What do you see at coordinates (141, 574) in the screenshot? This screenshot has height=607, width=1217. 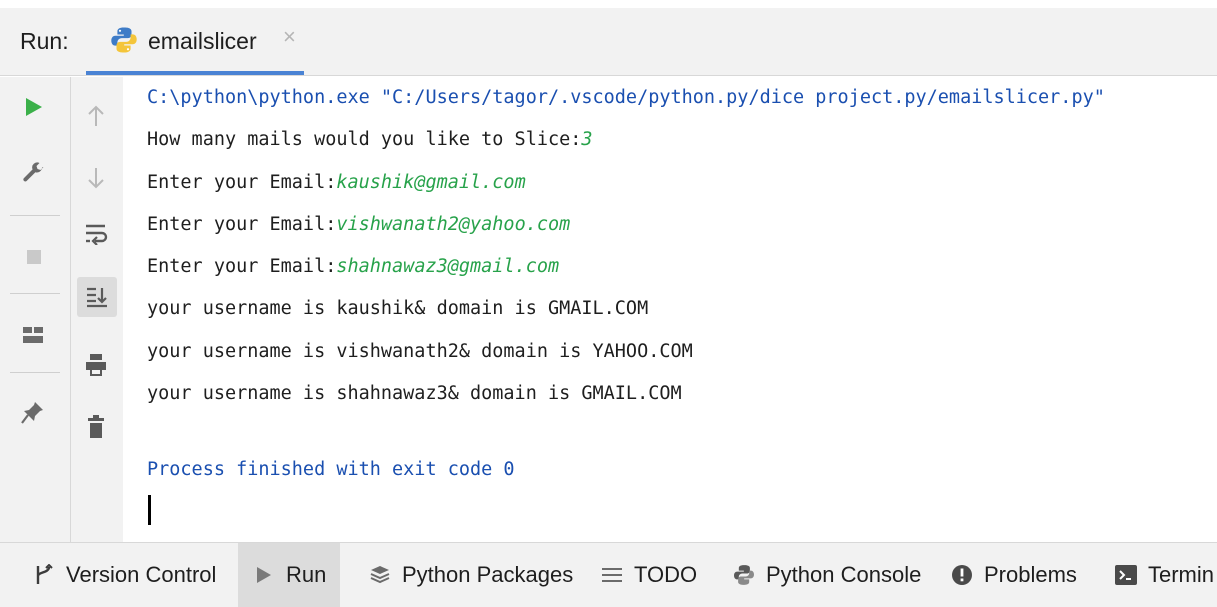 I see `tab-label: Version Control` at bounding box center [141, 574].